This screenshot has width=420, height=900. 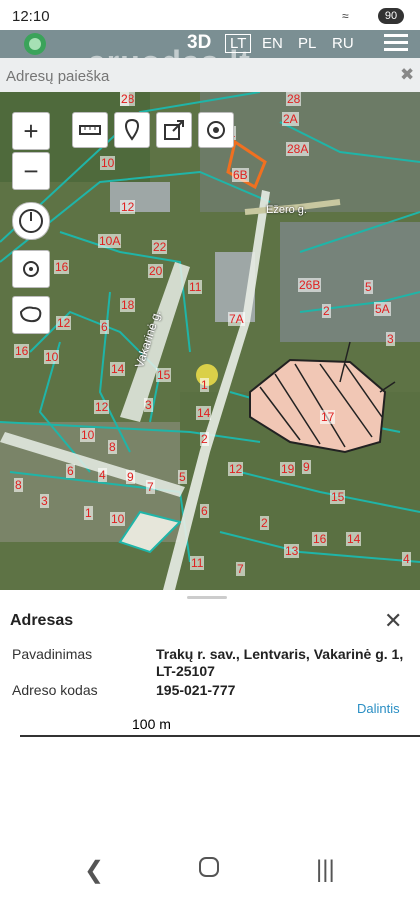 What do you see at coordinates (90, 130) in the screenshot?
I see `measure-distance-icon` at bounding box center [90, 130].